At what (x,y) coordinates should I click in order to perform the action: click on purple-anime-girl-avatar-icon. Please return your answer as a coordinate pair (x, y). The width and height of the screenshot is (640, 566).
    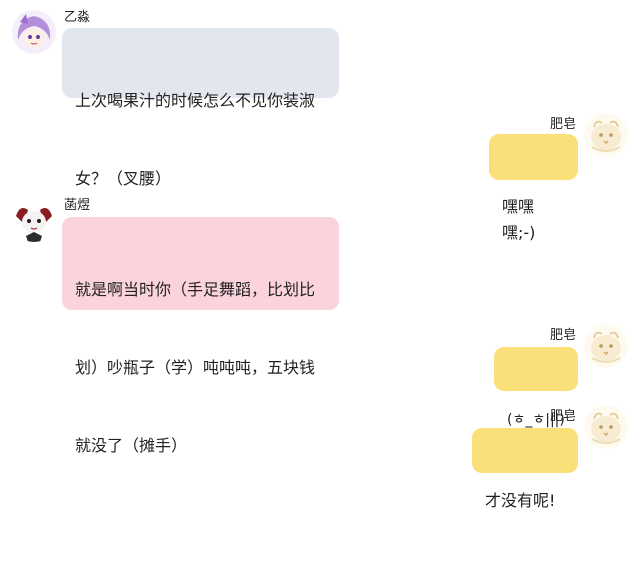
    Looking at the image, I should click on (34, 32).